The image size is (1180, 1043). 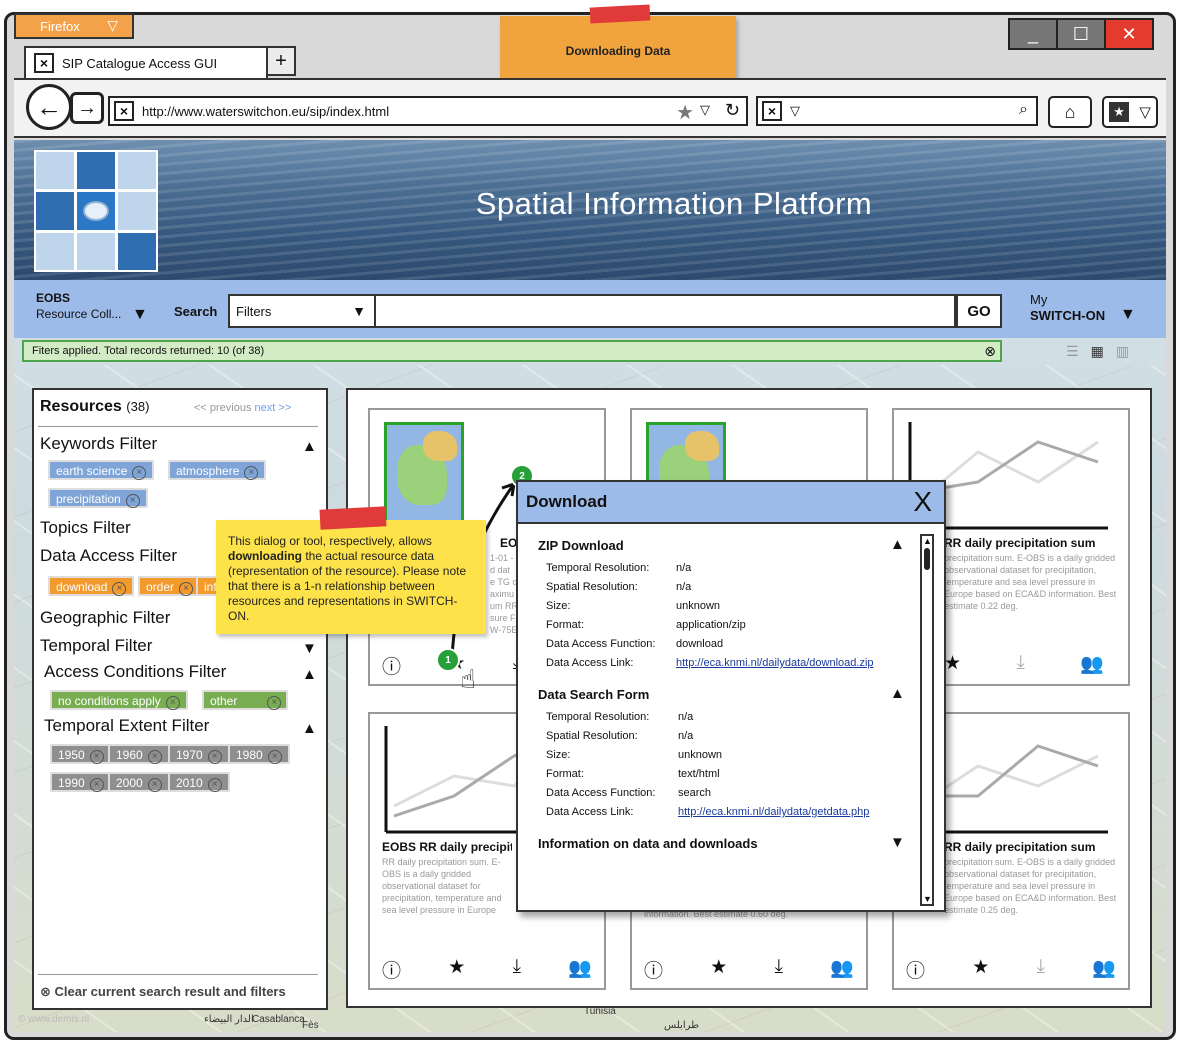 I want to click on go-button: GO, so click(x=979, y=311).